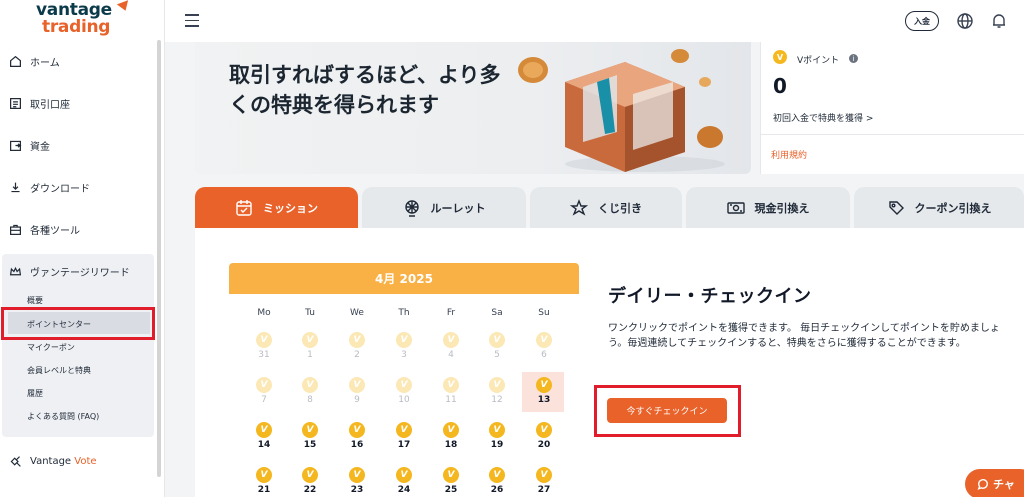 This screenshot has height=497, width=1024. I want to click on calendar-day-number: 14, so click(264, 445).